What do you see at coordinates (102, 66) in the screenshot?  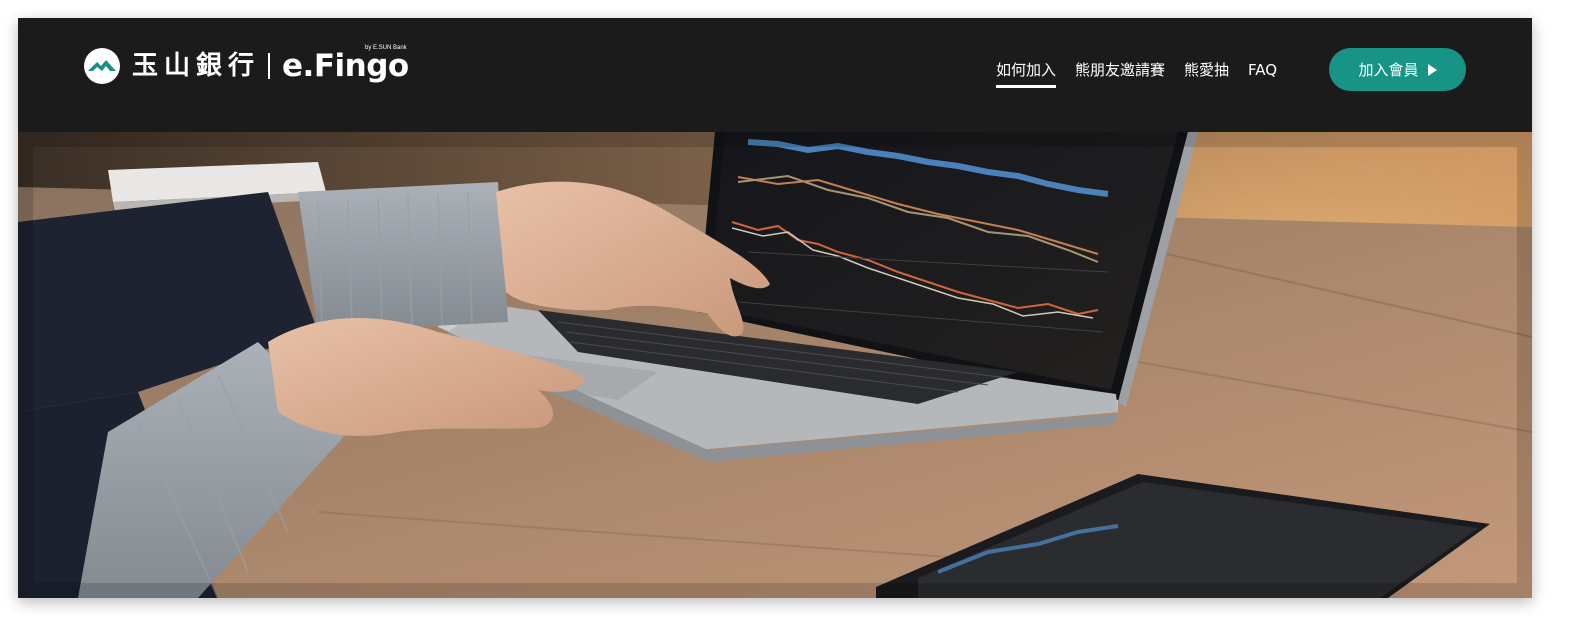 I see `mountain-logo-icon` at bounding box center [102, 66].